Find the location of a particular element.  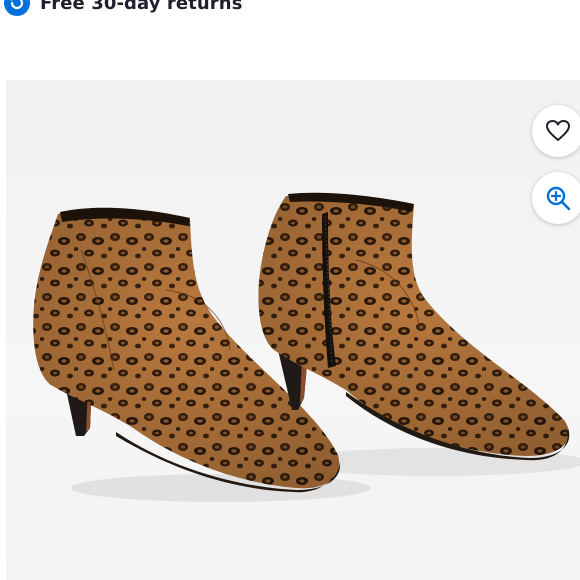

zoom-in-icon is located at coordinates (558, 198).